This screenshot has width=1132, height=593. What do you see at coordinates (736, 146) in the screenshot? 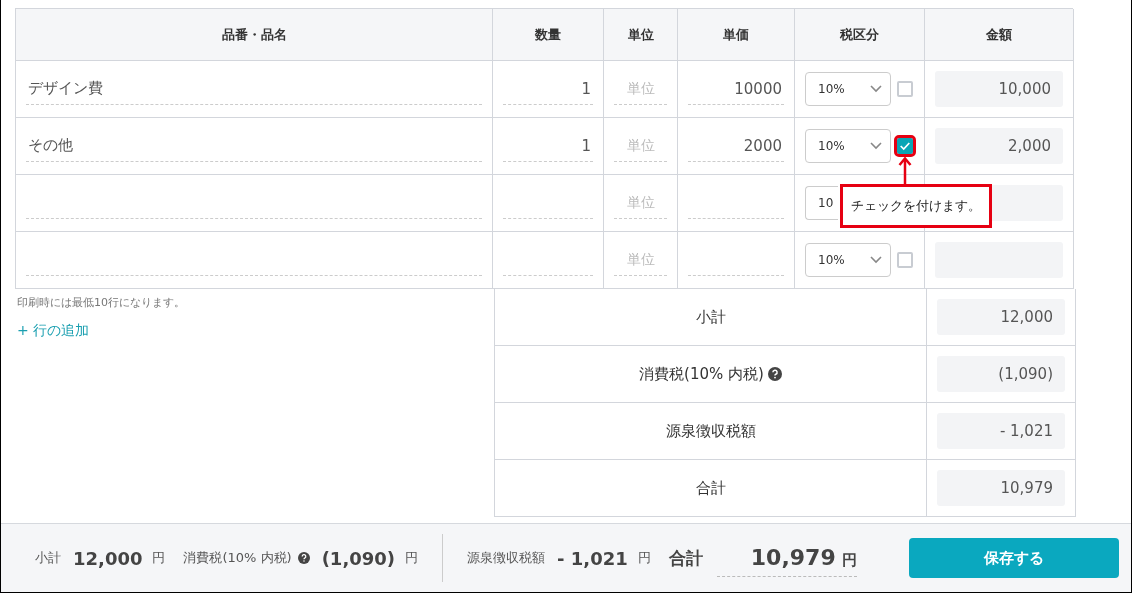
I see `price-field: 2000` at bounding box center [736, 146].